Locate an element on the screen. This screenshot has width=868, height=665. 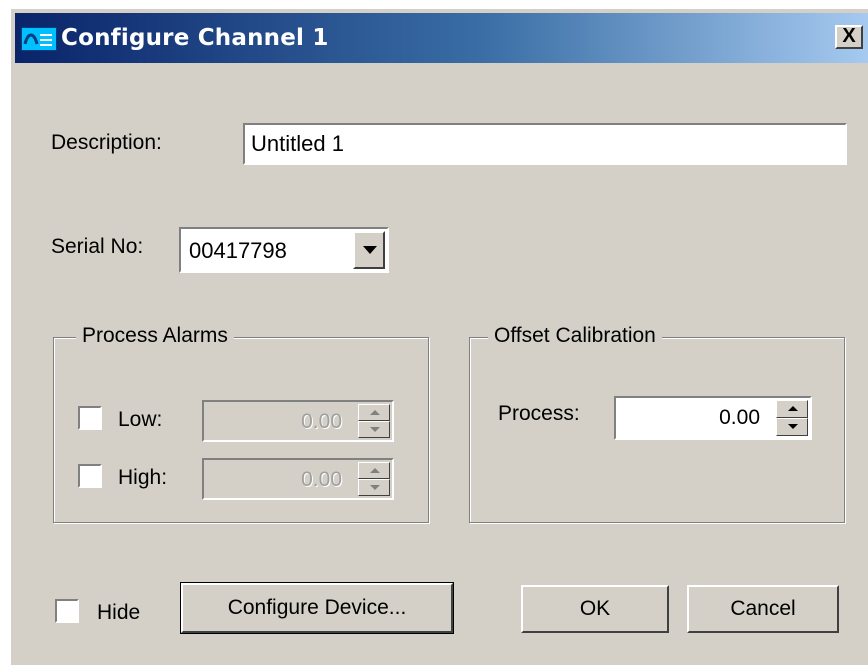
chevron-down-icon is located at coordinates (370, 250).